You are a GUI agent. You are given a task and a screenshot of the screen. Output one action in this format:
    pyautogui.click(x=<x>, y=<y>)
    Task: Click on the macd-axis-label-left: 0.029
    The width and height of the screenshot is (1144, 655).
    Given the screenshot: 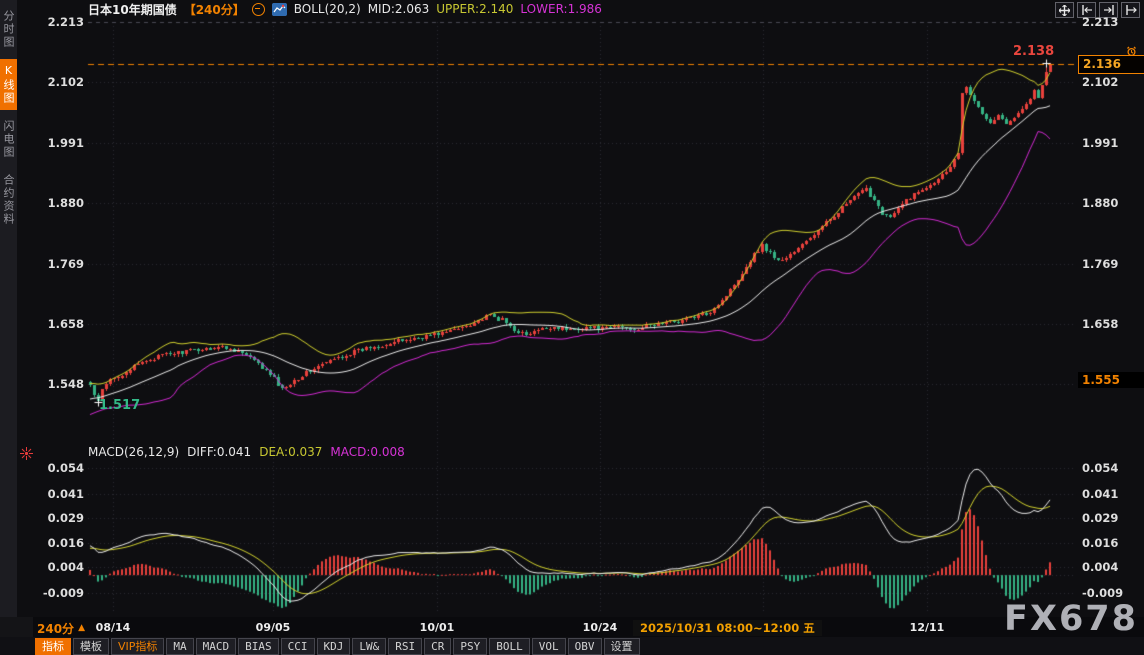 What is the action you would take?
    pyautogui.click(x=65, y=517)
    